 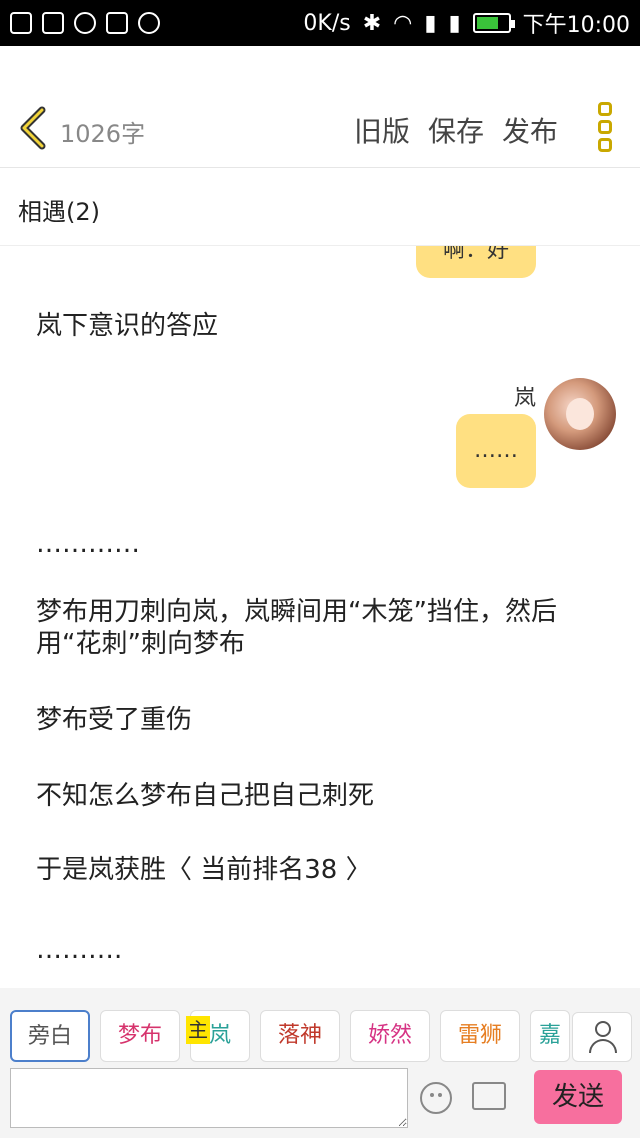 What do you see at coordinates (53, 23) in the screenshot?
I see `clean-icon` at bounding box center [53, 23].